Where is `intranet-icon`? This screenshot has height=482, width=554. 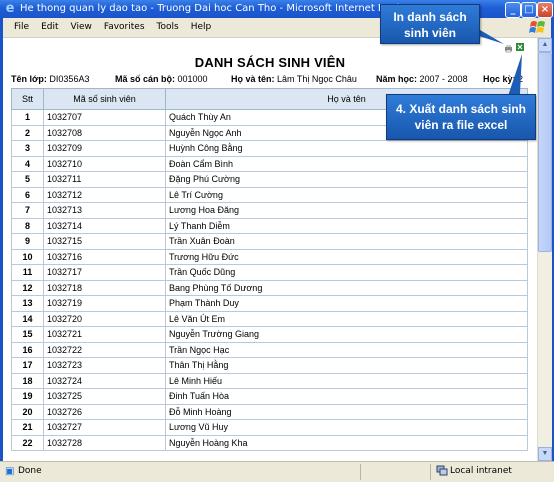
intranet-icon is located at coordinates (442, 470).